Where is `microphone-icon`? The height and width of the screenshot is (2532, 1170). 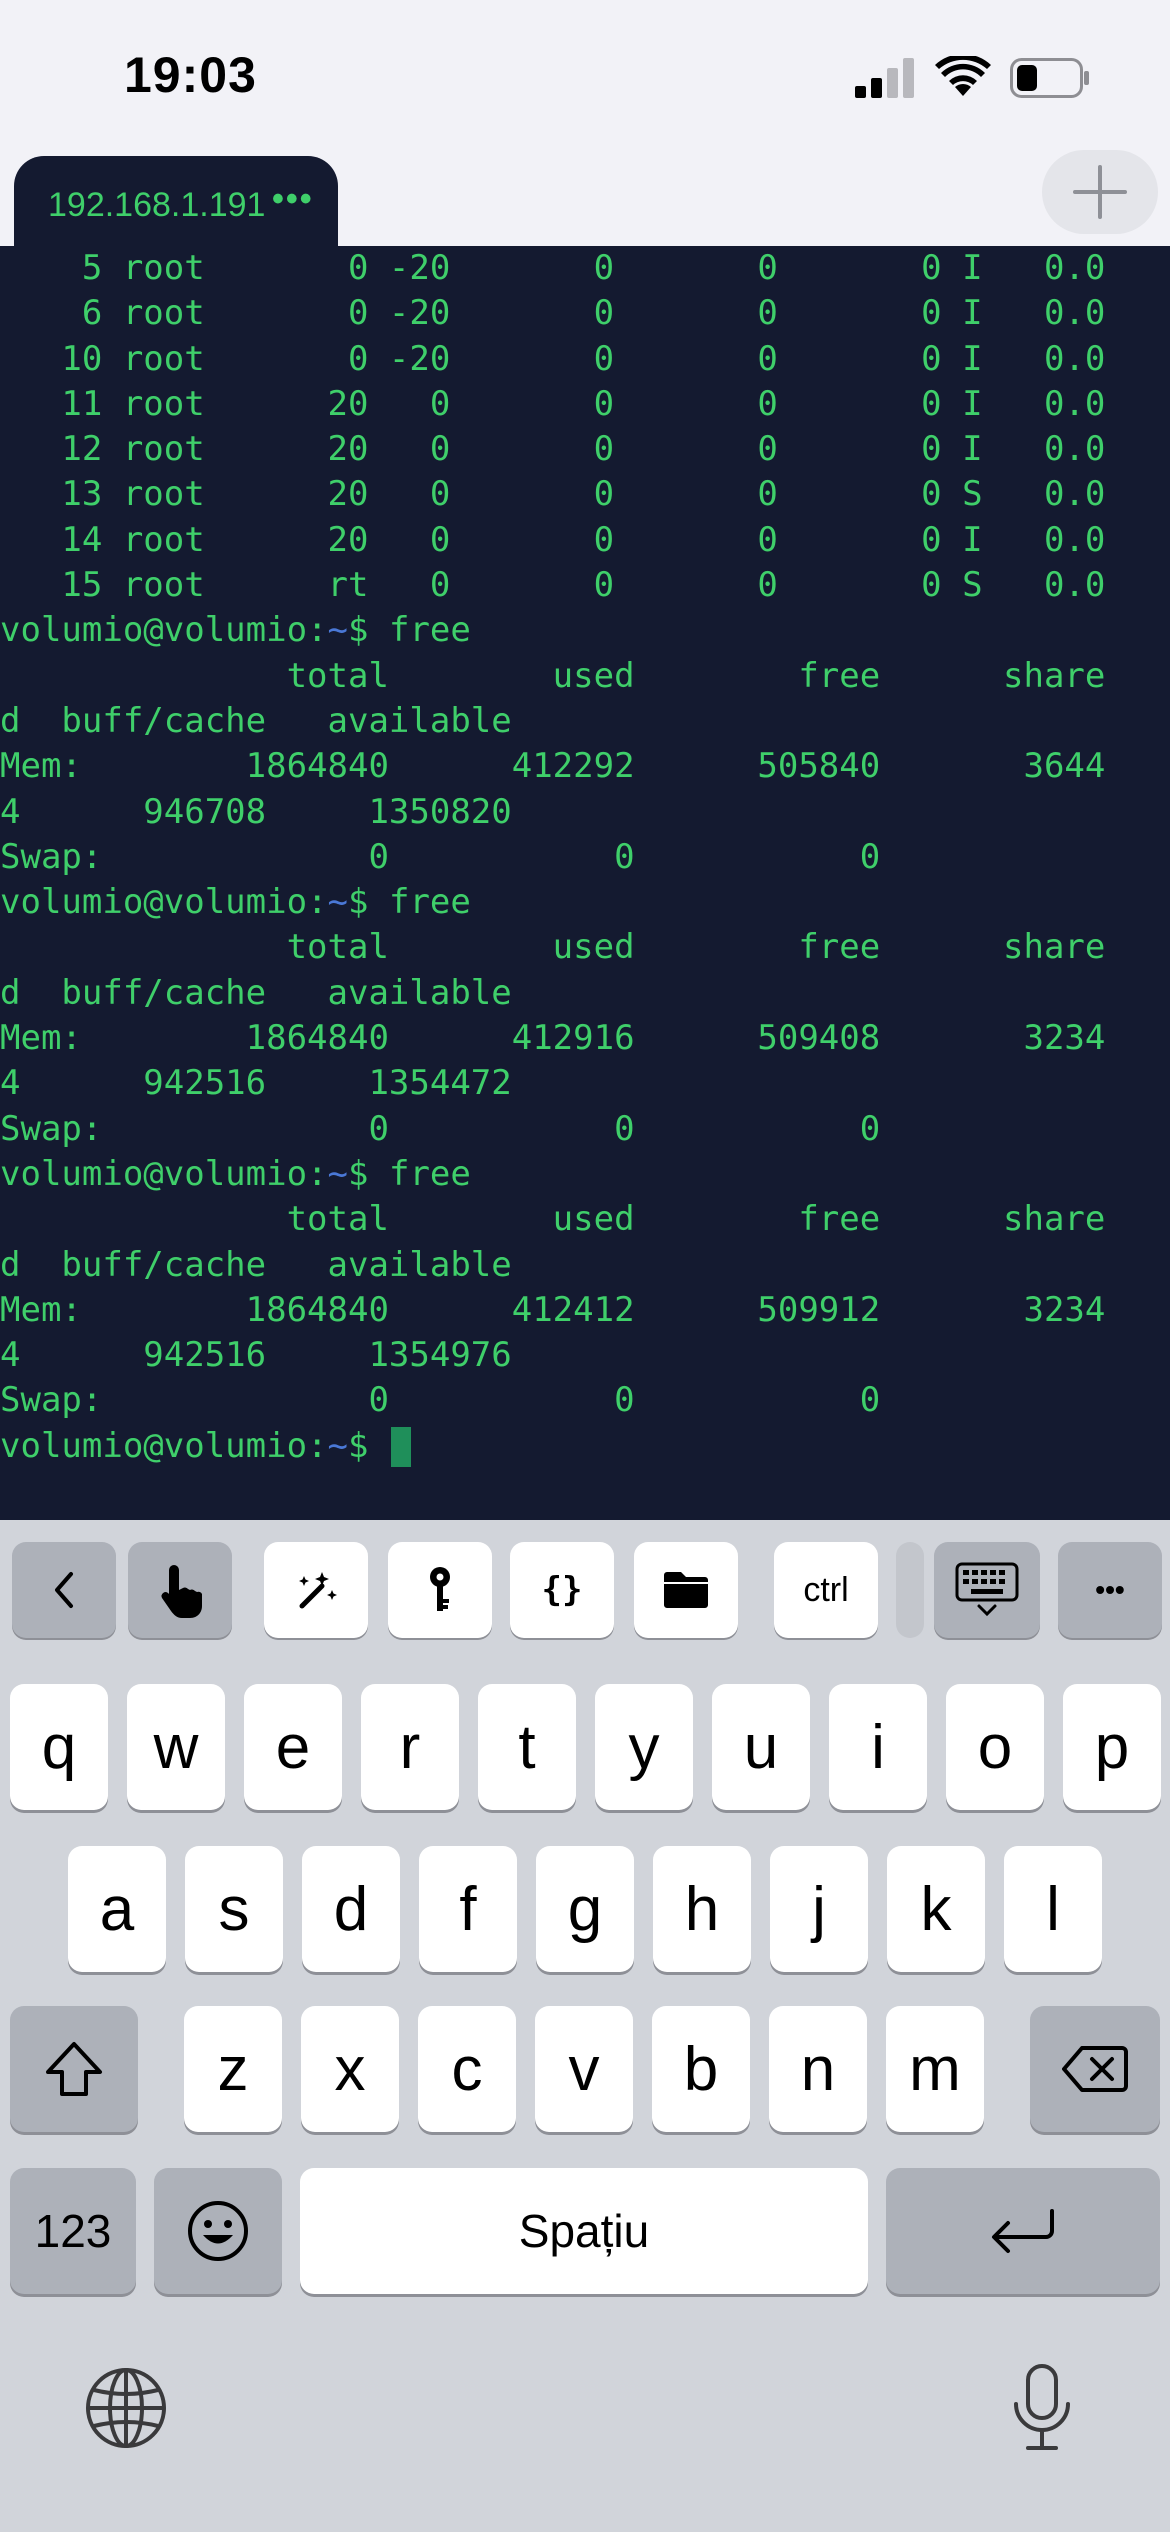 microphone-icon is located at coordinates (1042, 2408).